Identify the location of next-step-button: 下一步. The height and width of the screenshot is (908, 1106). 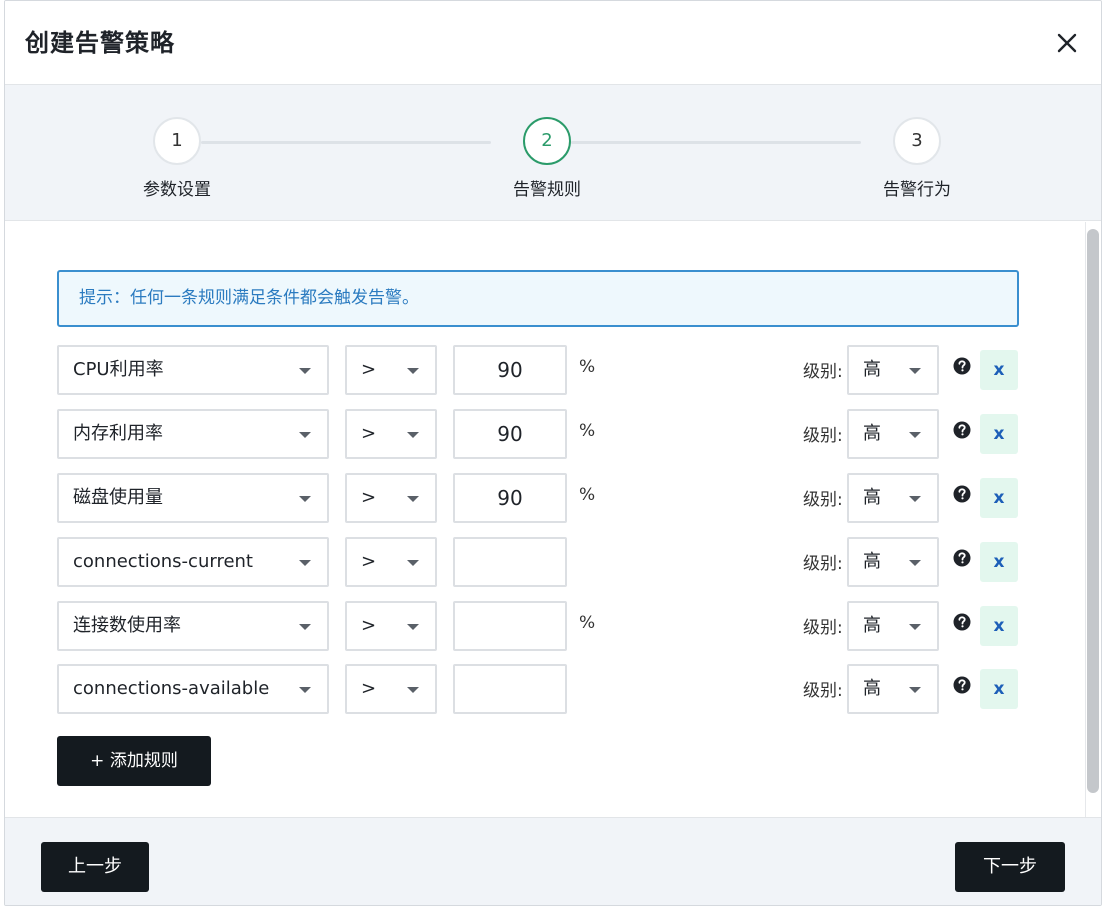
(1010, 867).